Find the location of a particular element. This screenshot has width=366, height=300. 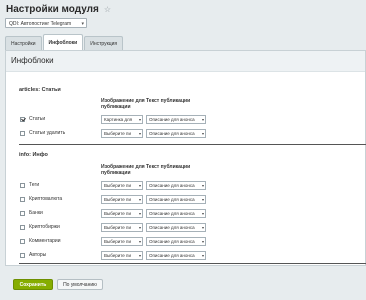

panel-title: Инфоблоки is located at coordinates (185, 61).